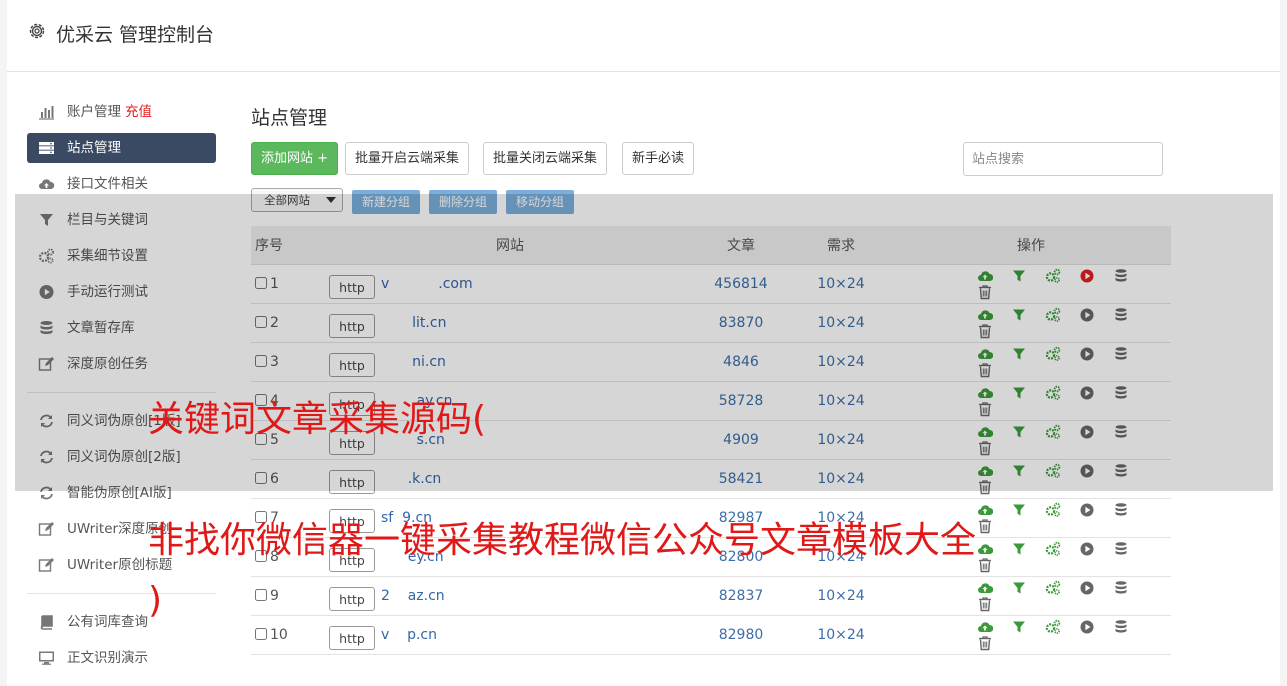  What do you see at coordinates (1063, 159) in the screenshot?
I see `site-search-input` at bounding box center [1063, 159].